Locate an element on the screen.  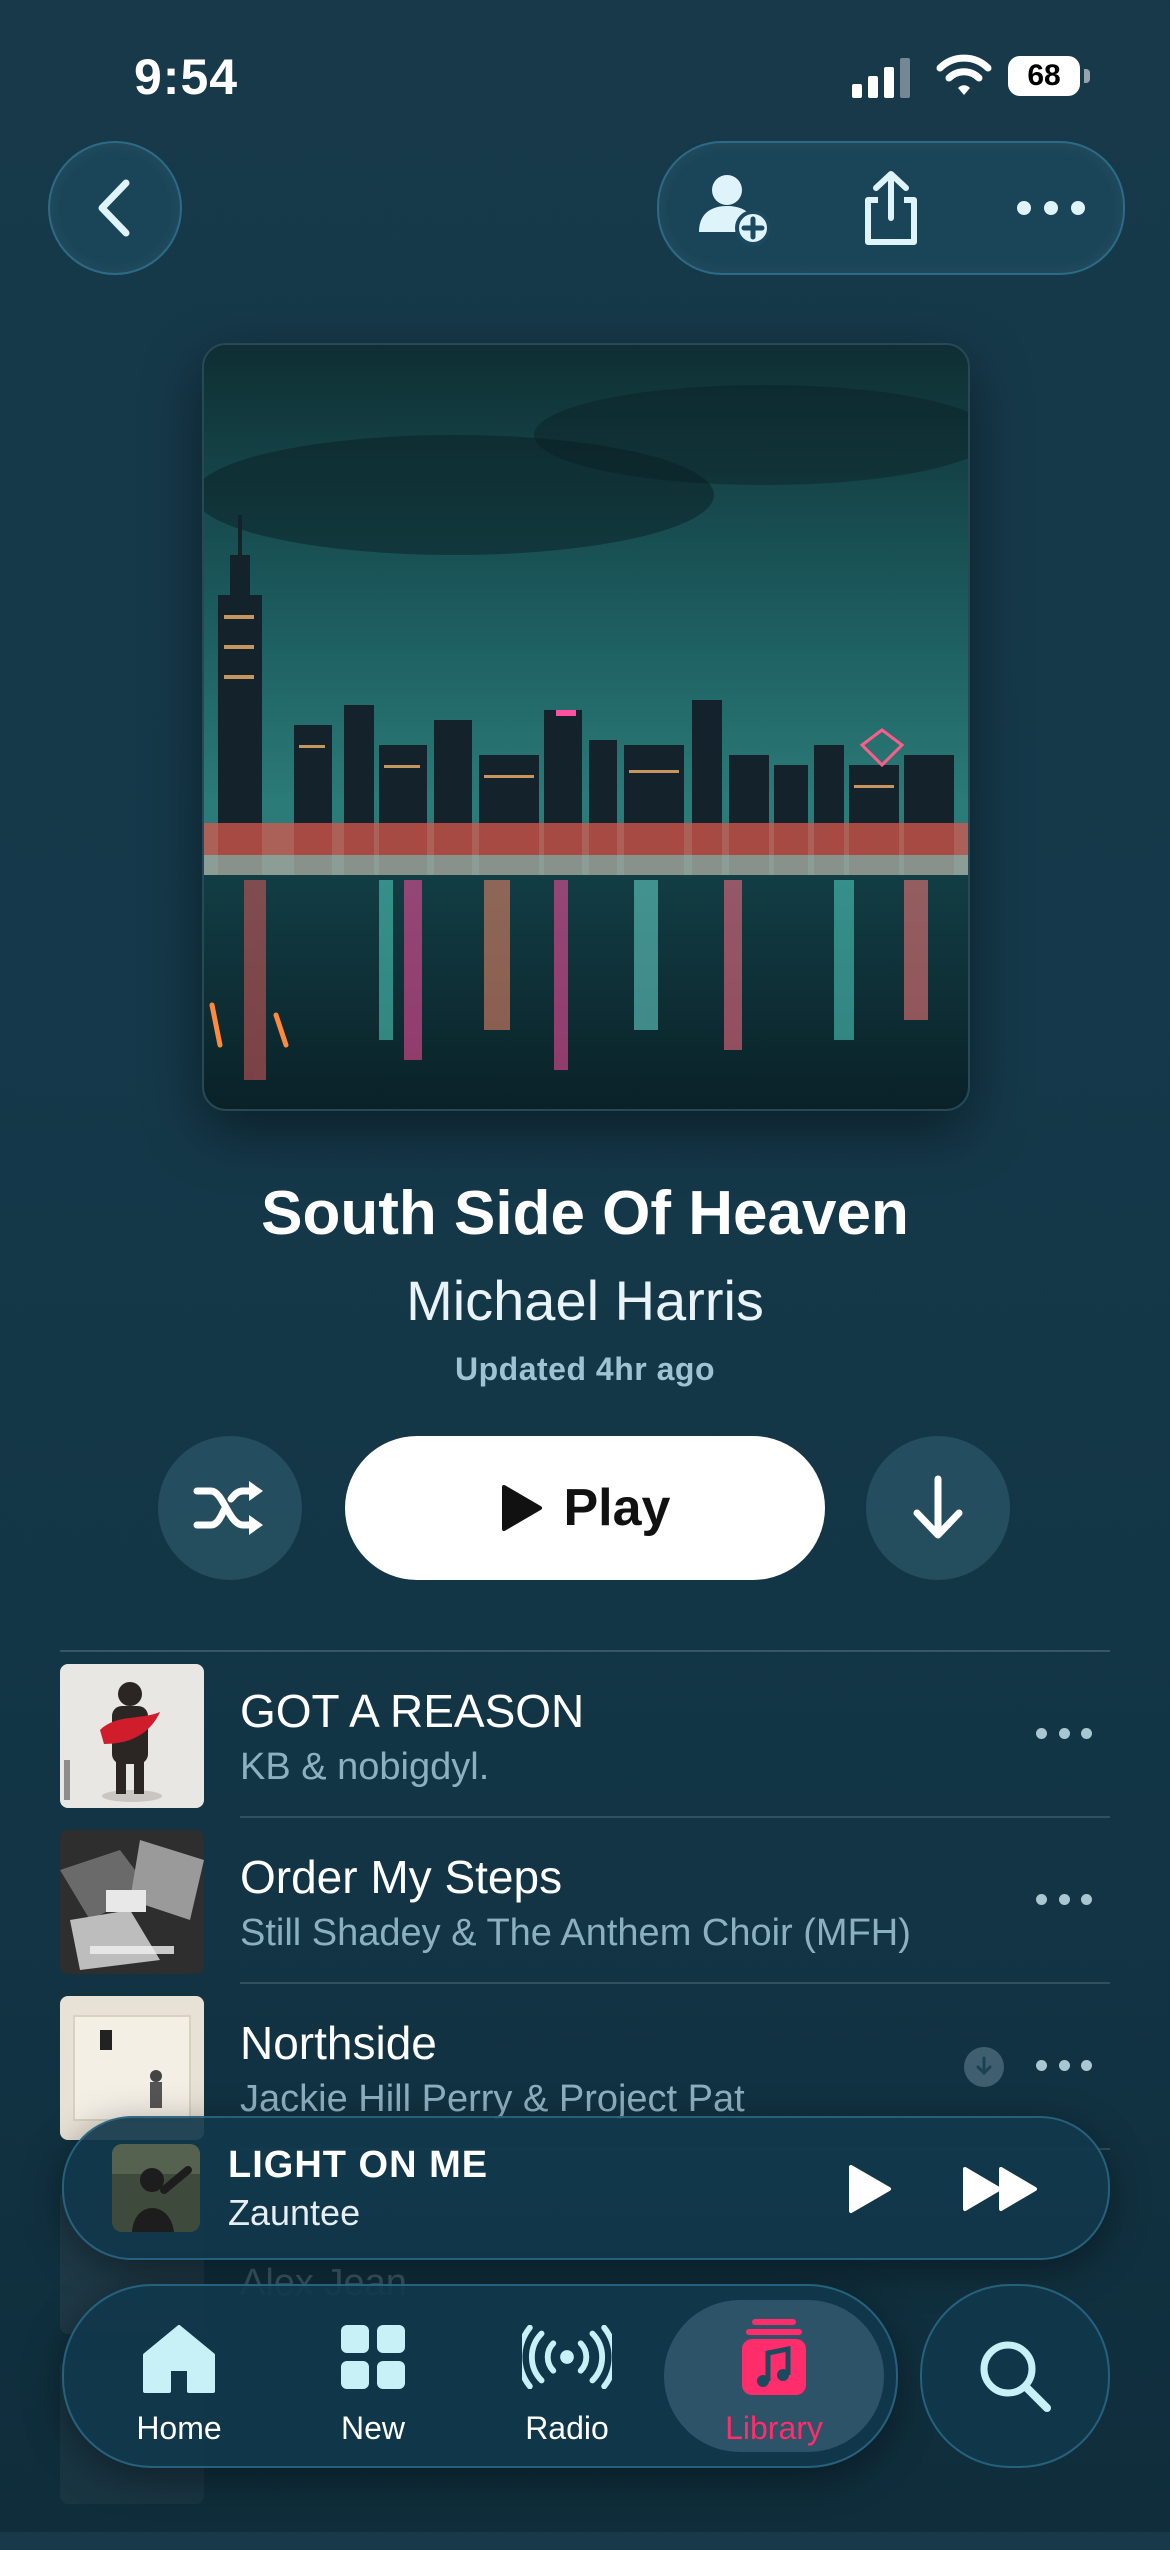
share-button is located at coordinates (891, 208).